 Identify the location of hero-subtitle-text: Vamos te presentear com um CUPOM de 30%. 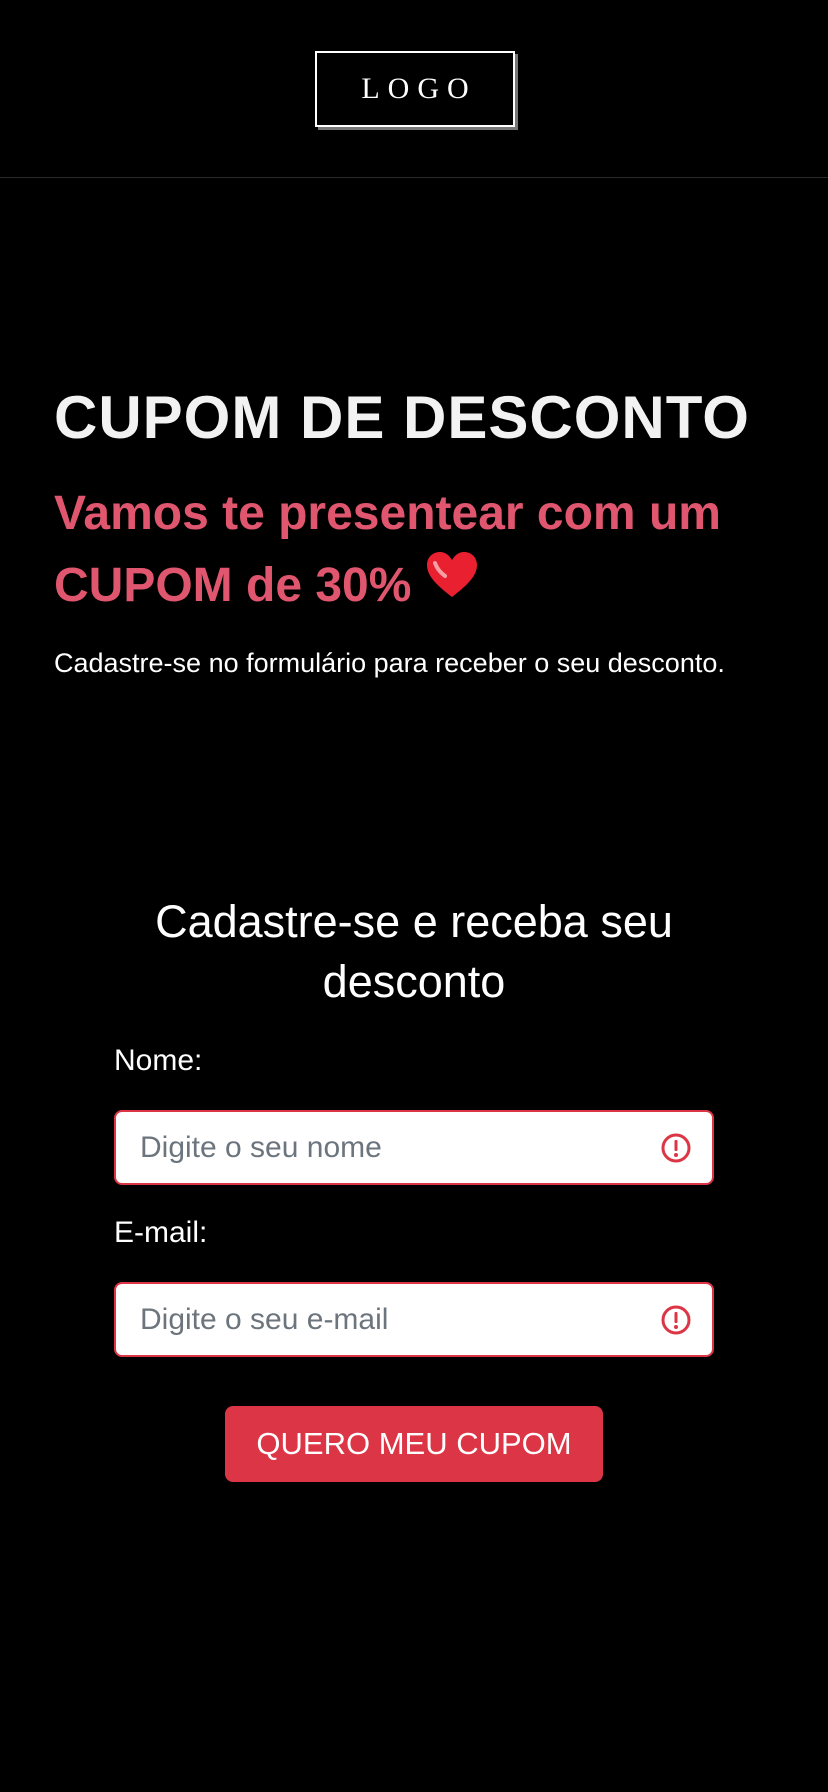
(387, 549).